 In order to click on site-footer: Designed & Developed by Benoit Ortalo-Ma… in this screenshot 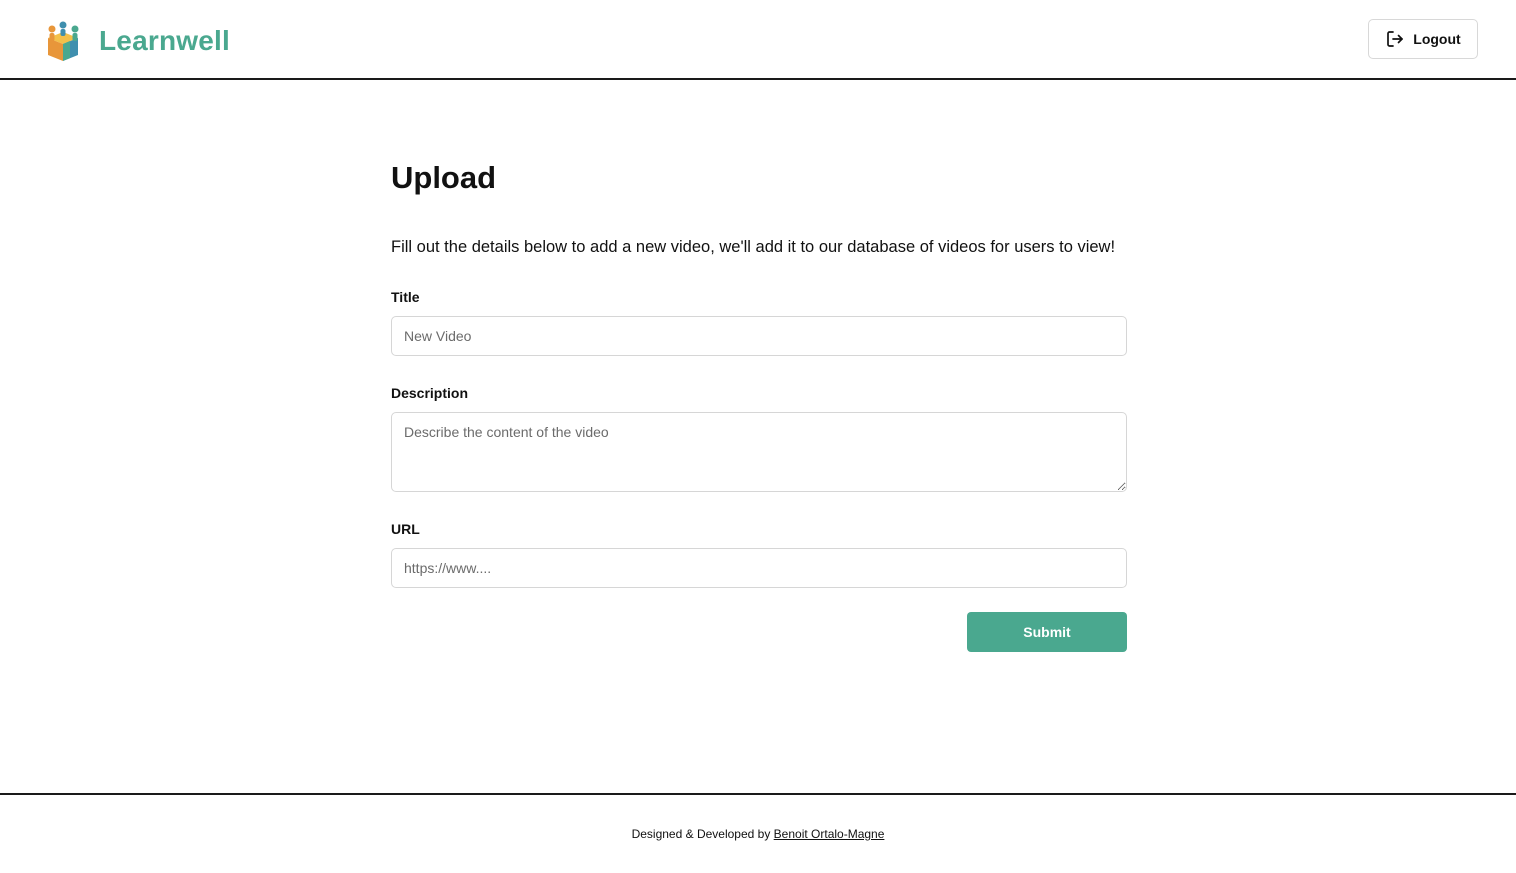, I will do `click(758, 833)`.